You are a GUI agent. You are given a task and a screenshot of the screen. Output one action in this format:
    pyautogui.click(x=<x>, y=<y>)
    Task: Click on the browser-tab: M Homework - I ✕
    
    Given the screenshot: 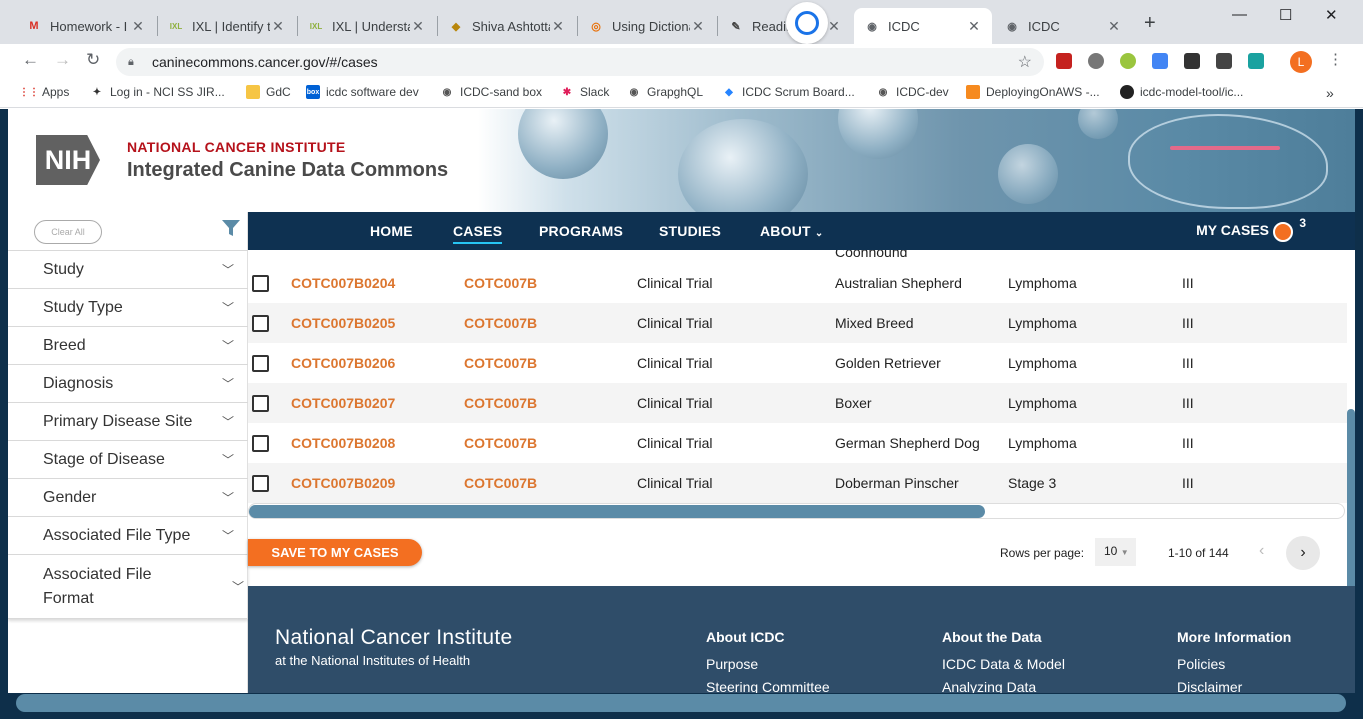 What is the action you would take?
    pyautogui.click(x=86, y=26)
    